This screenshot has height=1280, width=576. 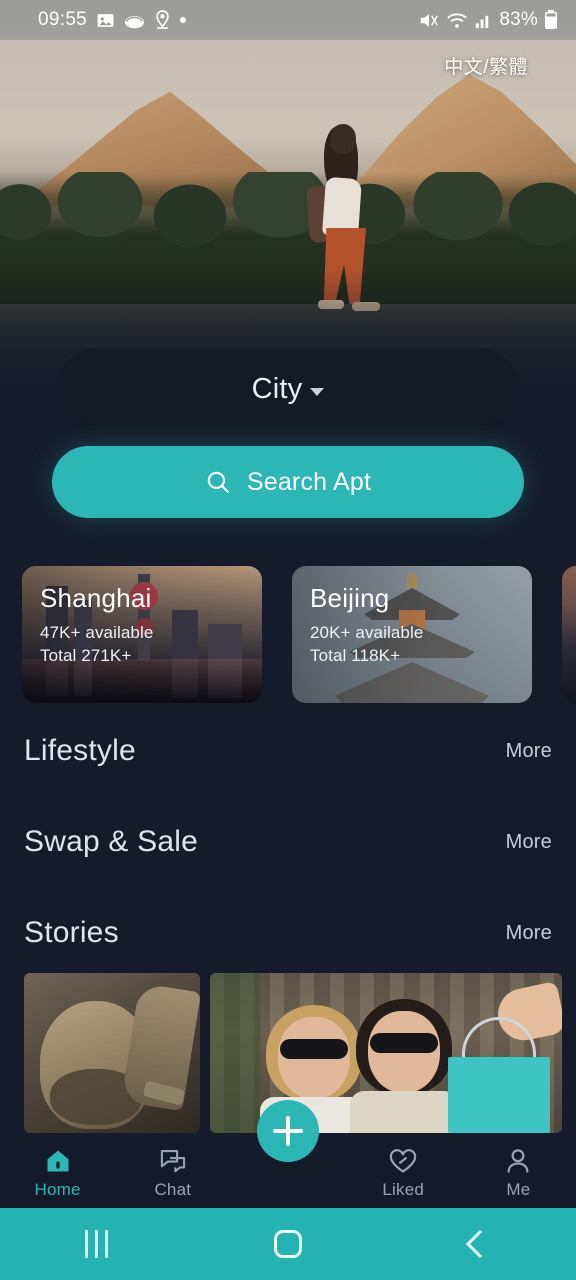 I want to click on nav-item-liked: Liked, so click(x=403, y=1173).